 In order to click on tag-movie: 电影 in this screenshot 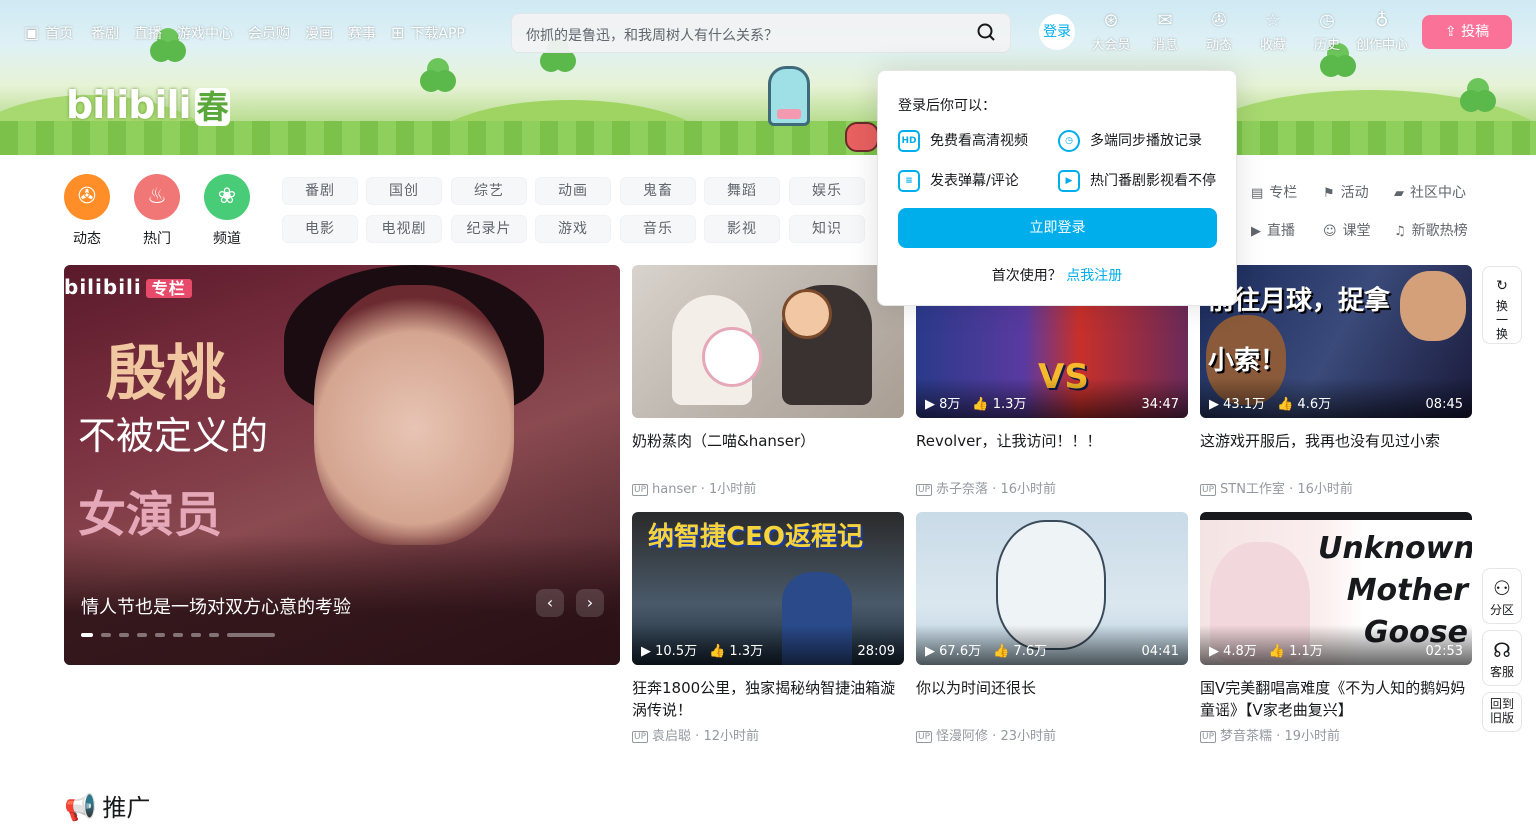, I will do `click(320, 229)`.